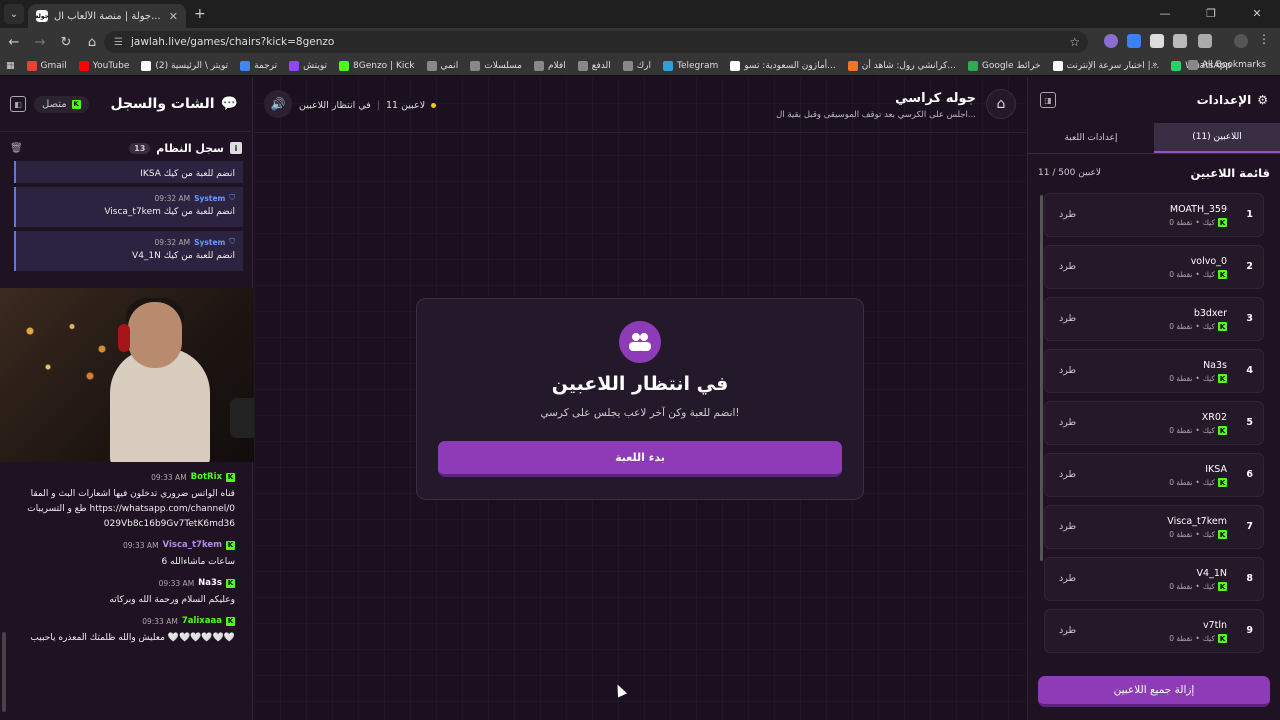  Describe the element at coordinates (1154, 527) in the screenshot. I see `player-row: 7 Visca_t7kem 0 نقطة • كيك K طرد` at that location.